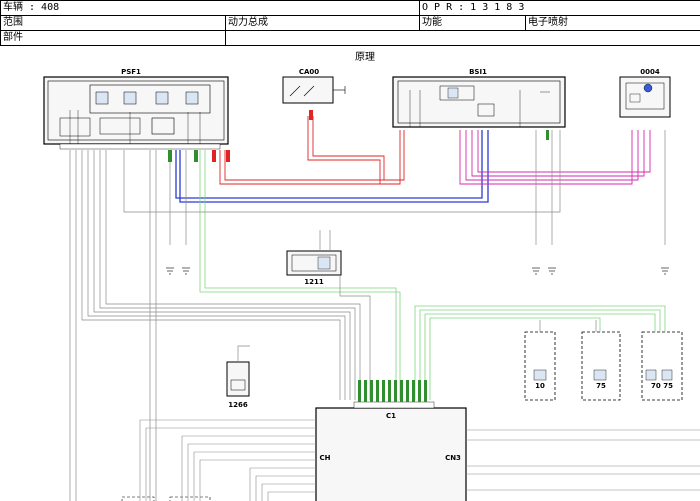  I want to click on bsi1-label: BSI1, so click(478, 72).